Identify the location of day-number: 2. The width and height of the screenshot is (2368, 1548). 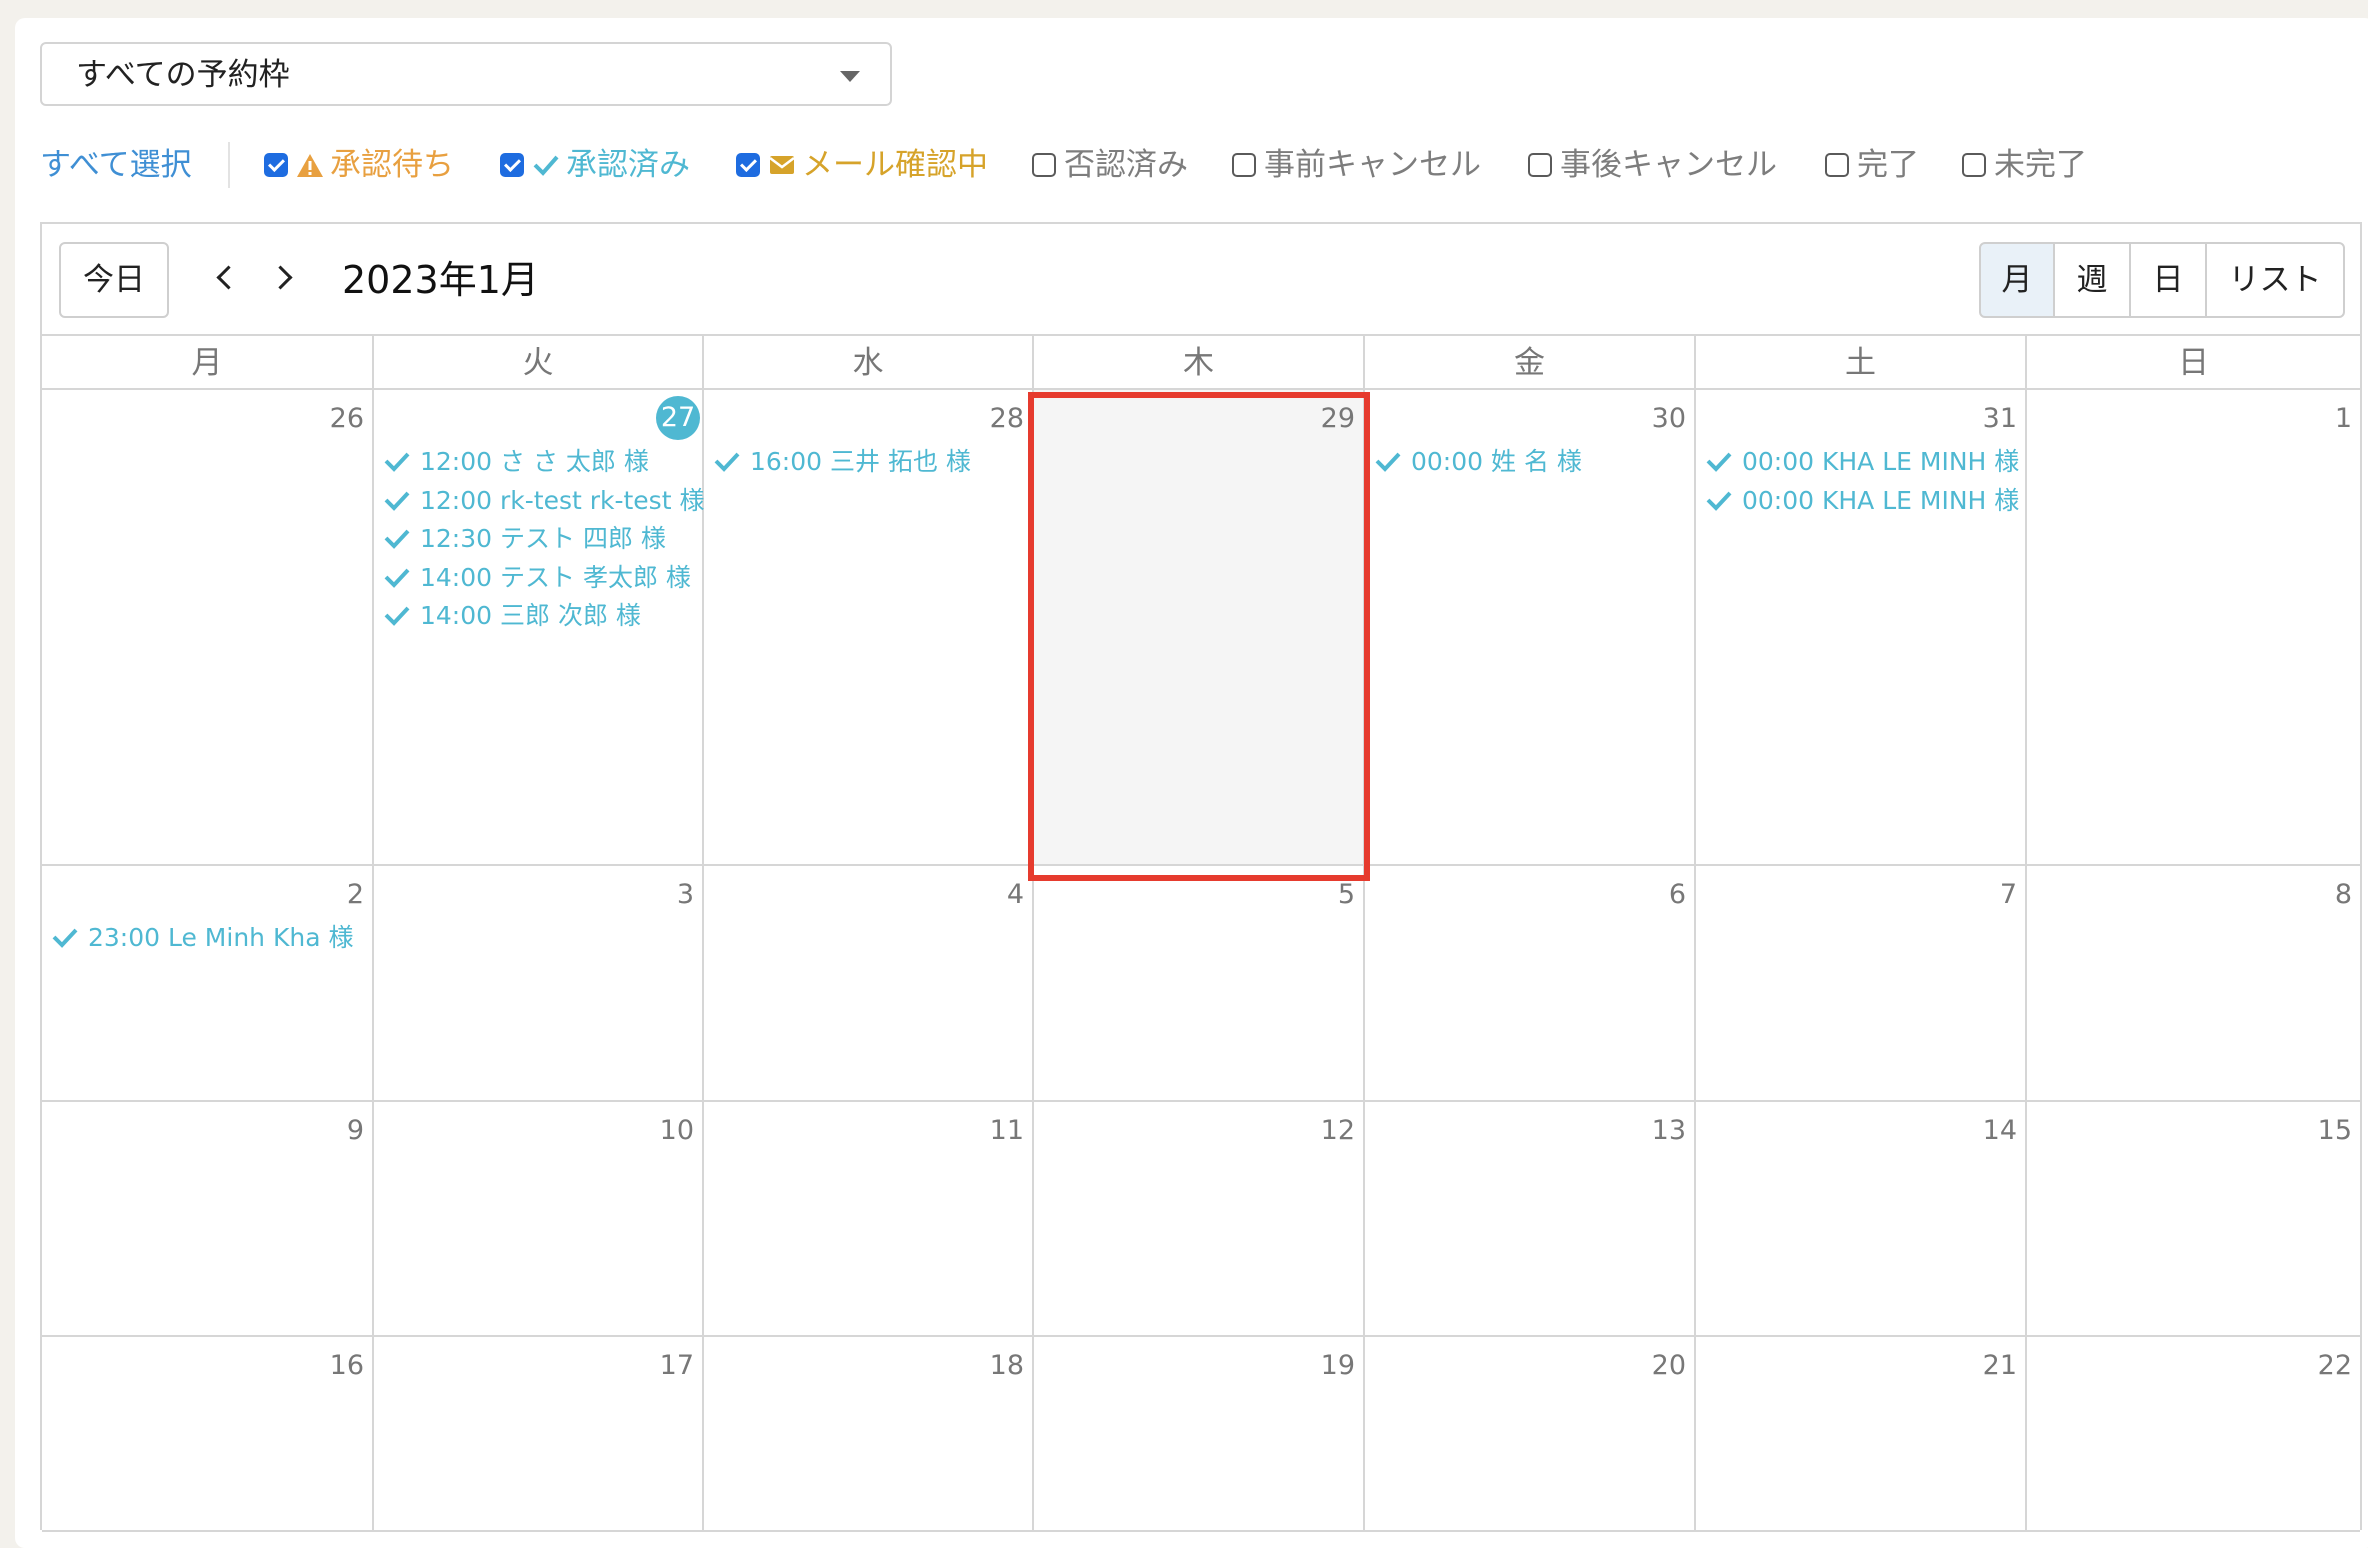
(355, 895).